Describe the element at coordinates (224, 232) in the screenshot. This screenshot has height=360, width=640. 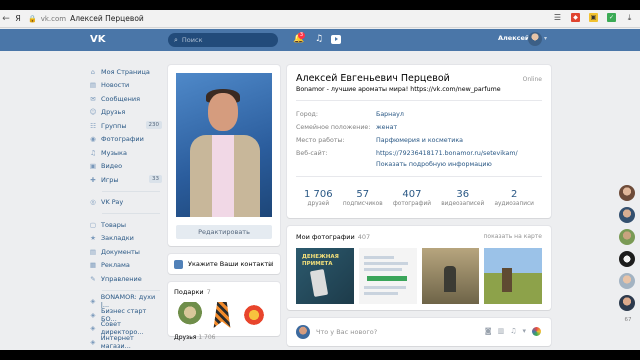
I see `edit-profile-button: Редактировать` at that location.